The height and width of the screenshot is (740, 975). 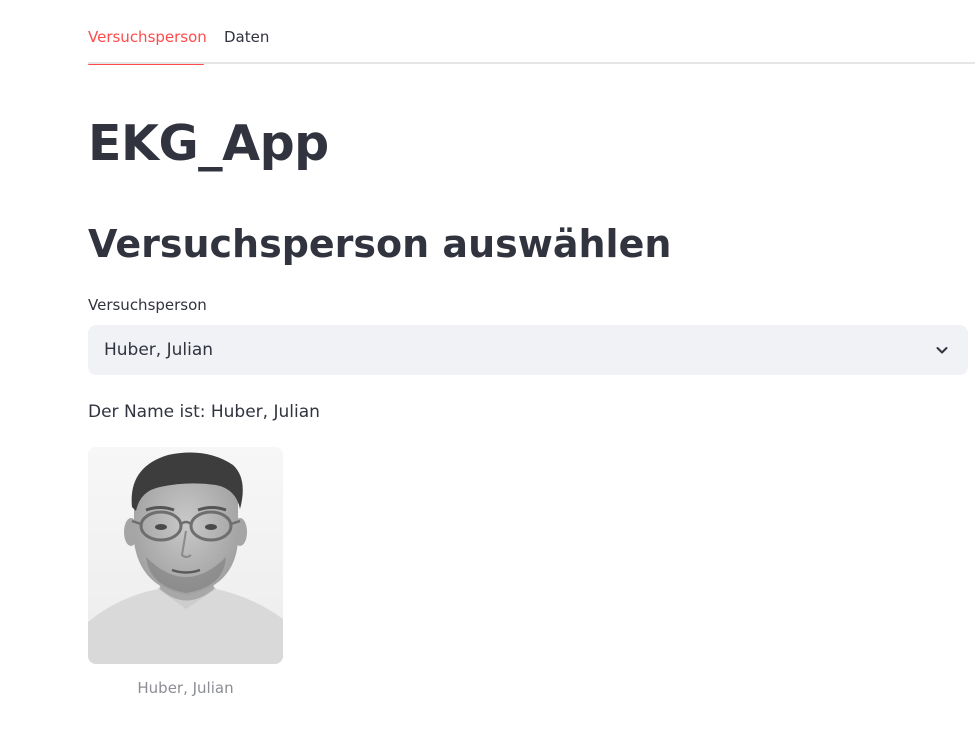 What do you see at coordinates (147, 37) in the screenshot?
I see `tab-label: Versuchsperson` at bounding box center [147, 37].